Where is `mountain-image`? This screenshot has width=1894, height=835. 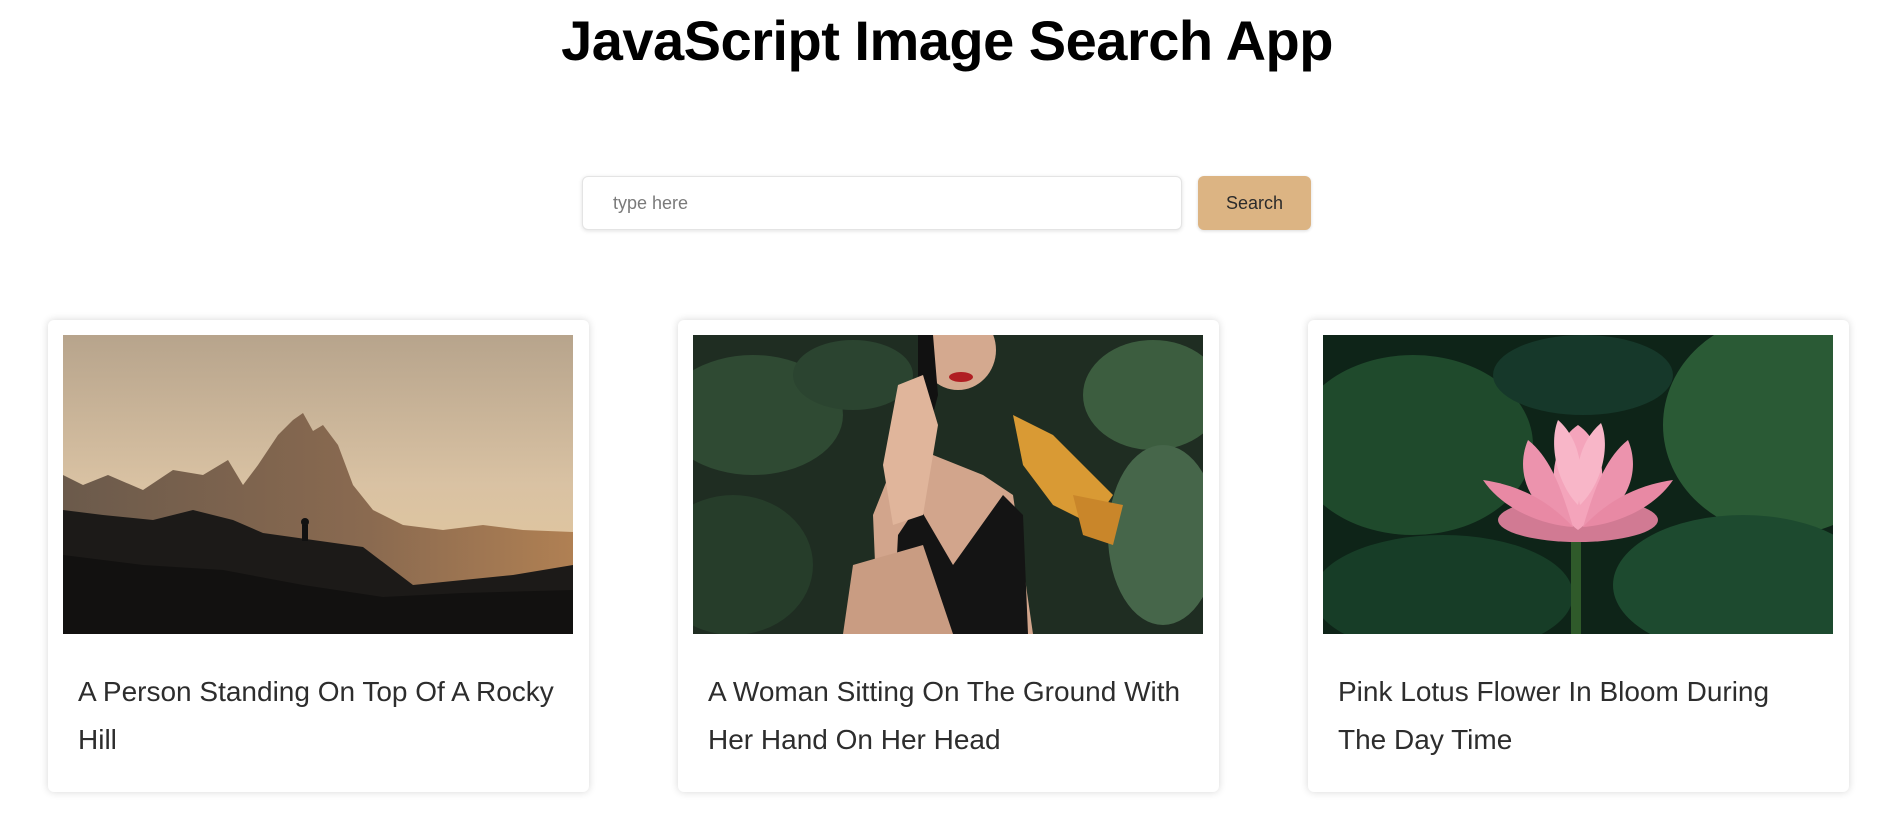 mountain-image is located at coordinates (318, 484).